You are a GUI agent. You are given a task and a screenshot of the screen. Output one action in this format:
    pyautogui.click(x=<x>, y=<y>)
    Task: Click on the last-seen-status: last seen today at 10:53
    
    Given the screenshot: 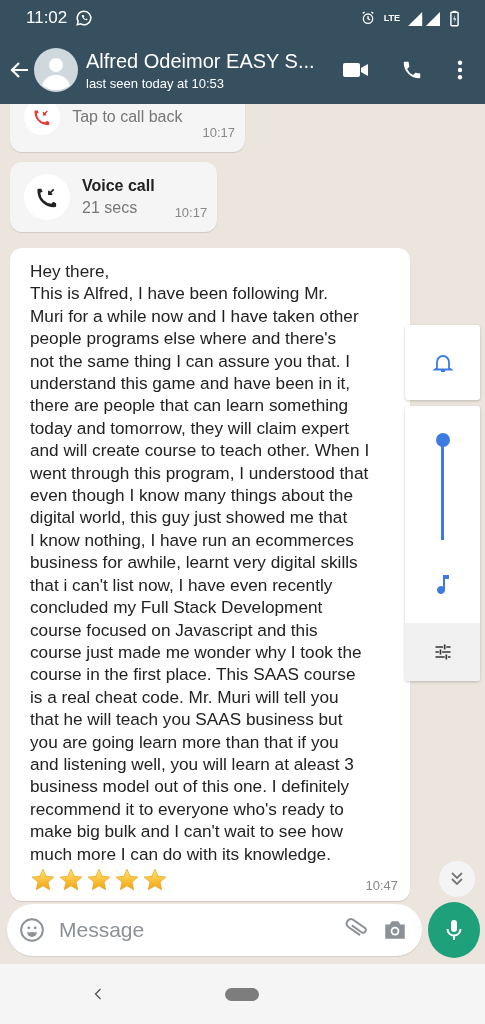 What is the action you would take?
    pyautogui.click(x=156, y=83)
    